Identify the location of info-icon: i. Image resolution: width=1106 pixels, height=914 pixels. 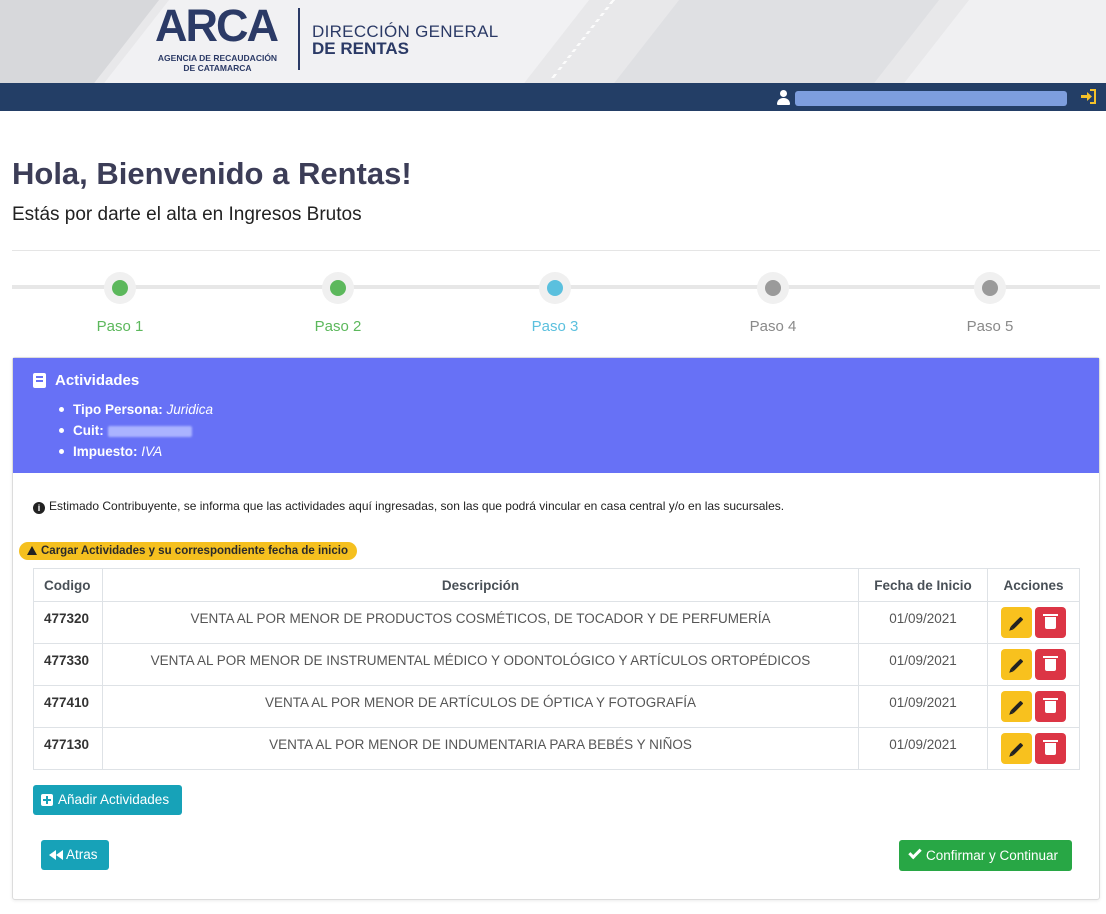
(39, 508).